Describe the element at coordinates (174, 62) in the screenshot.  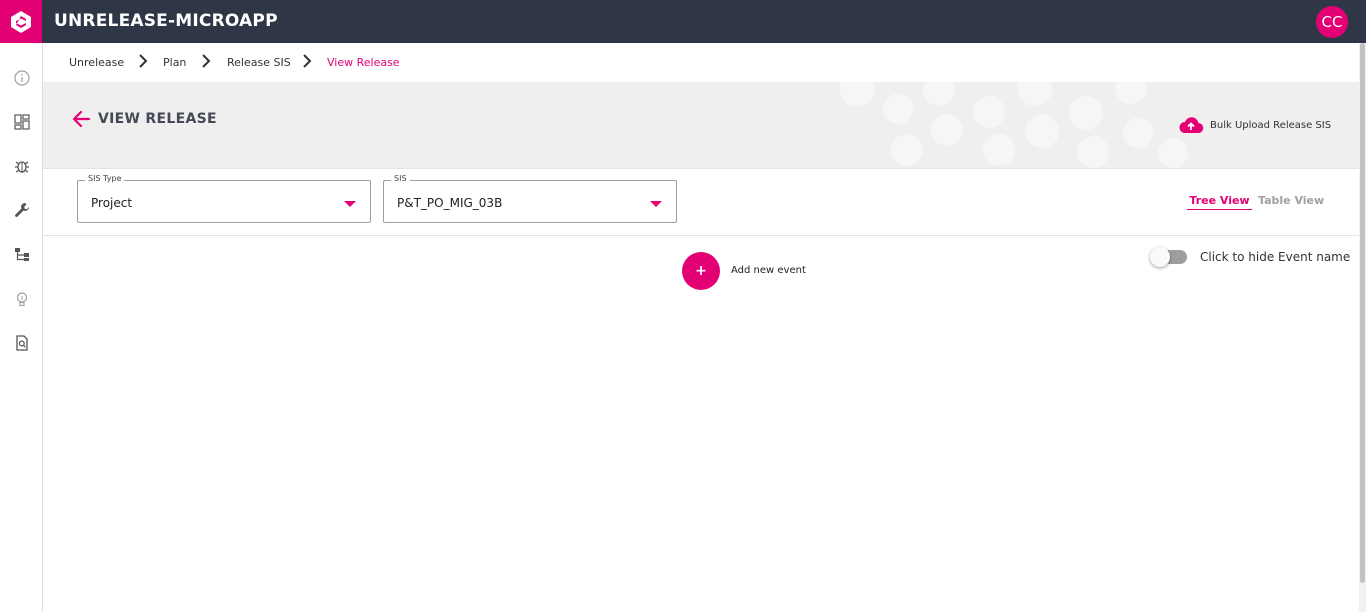
I see `breadcrumb-plan: Plan` at that location.